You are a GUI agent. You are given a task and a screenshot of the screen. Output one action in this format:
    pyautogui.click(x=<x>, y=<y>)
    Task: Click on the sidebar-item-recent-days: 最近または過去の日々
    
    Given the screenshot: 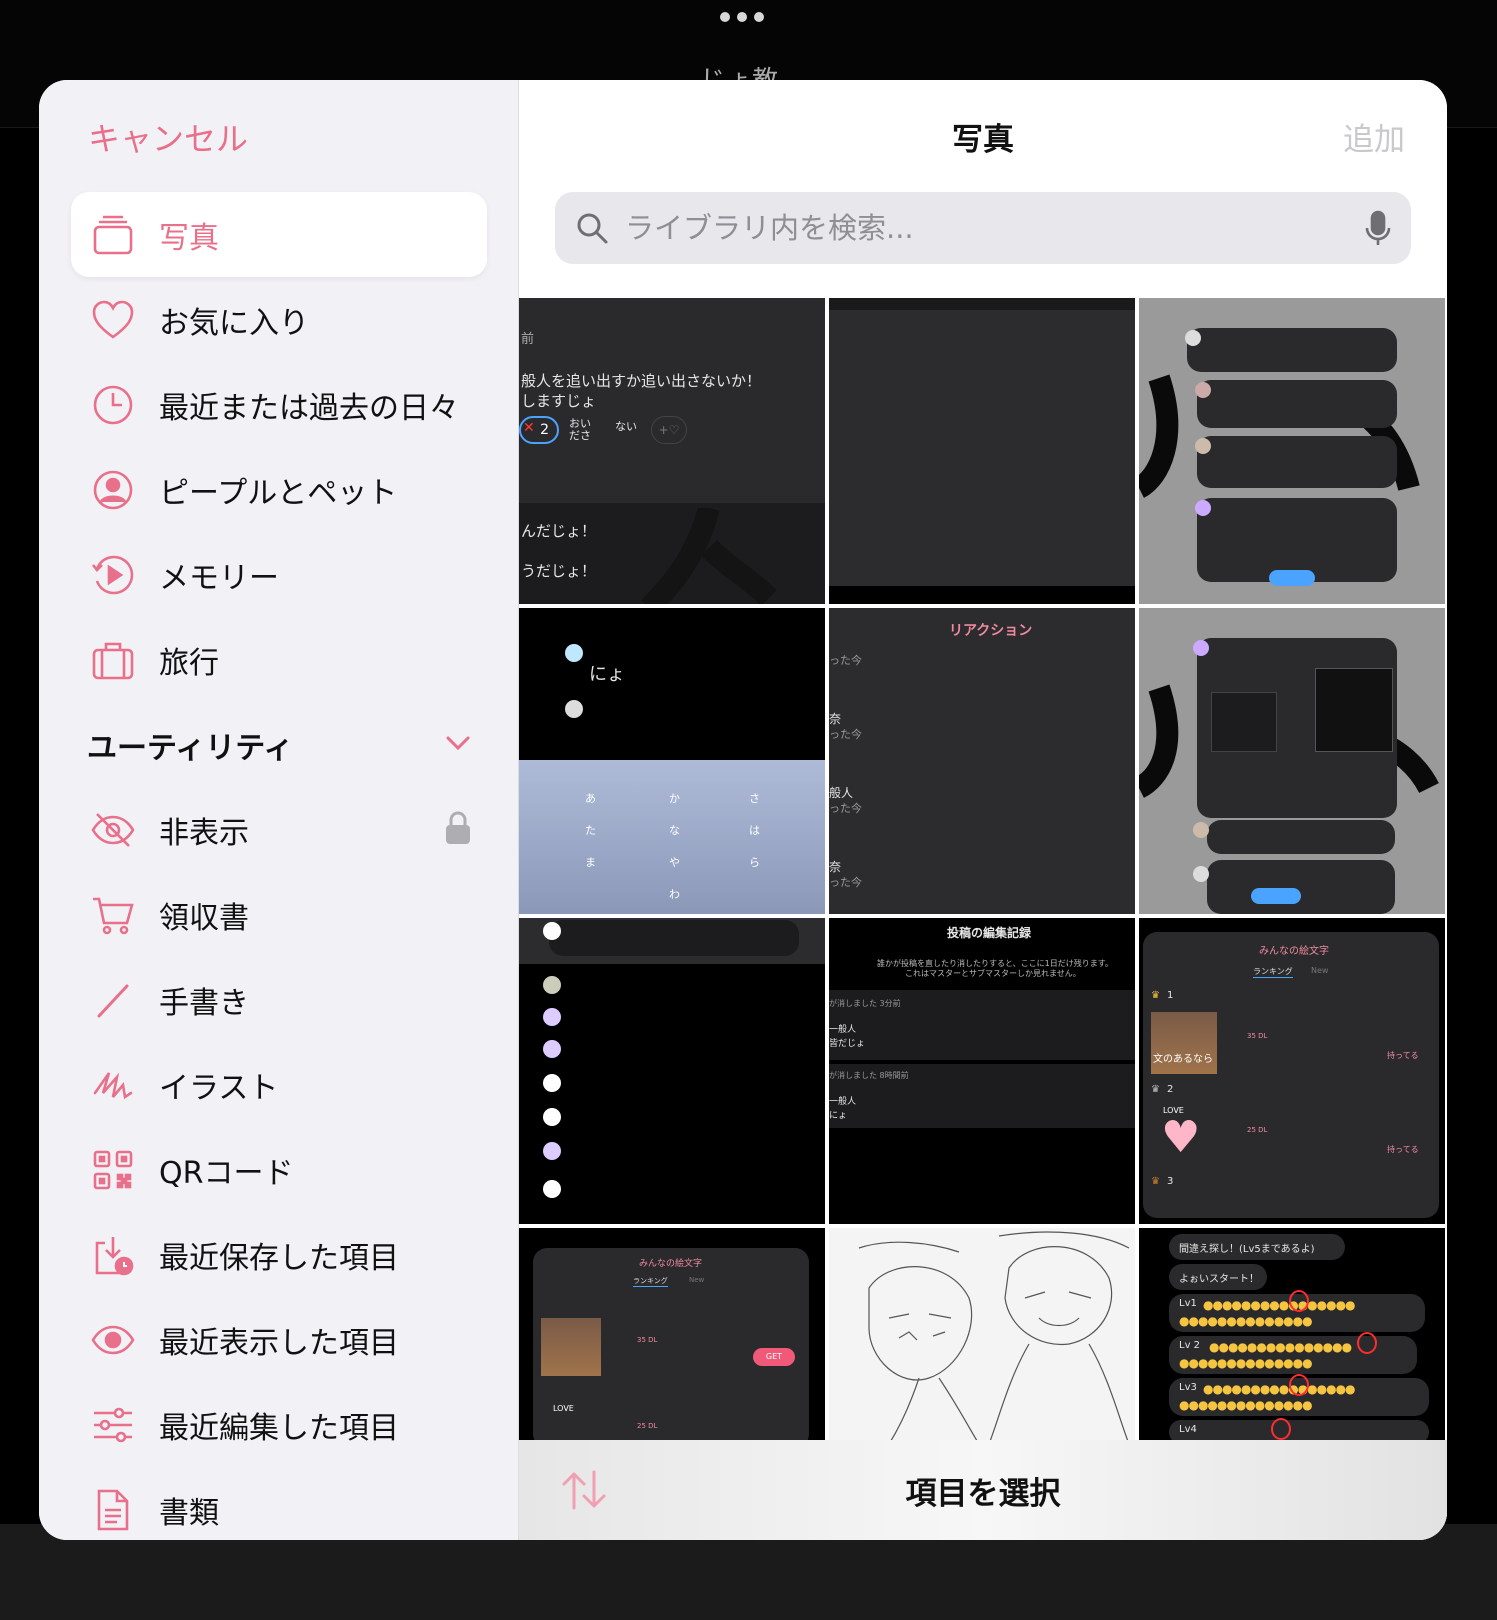 What is the action you would take?
    pyautogui.click(x=279, y=404)
    